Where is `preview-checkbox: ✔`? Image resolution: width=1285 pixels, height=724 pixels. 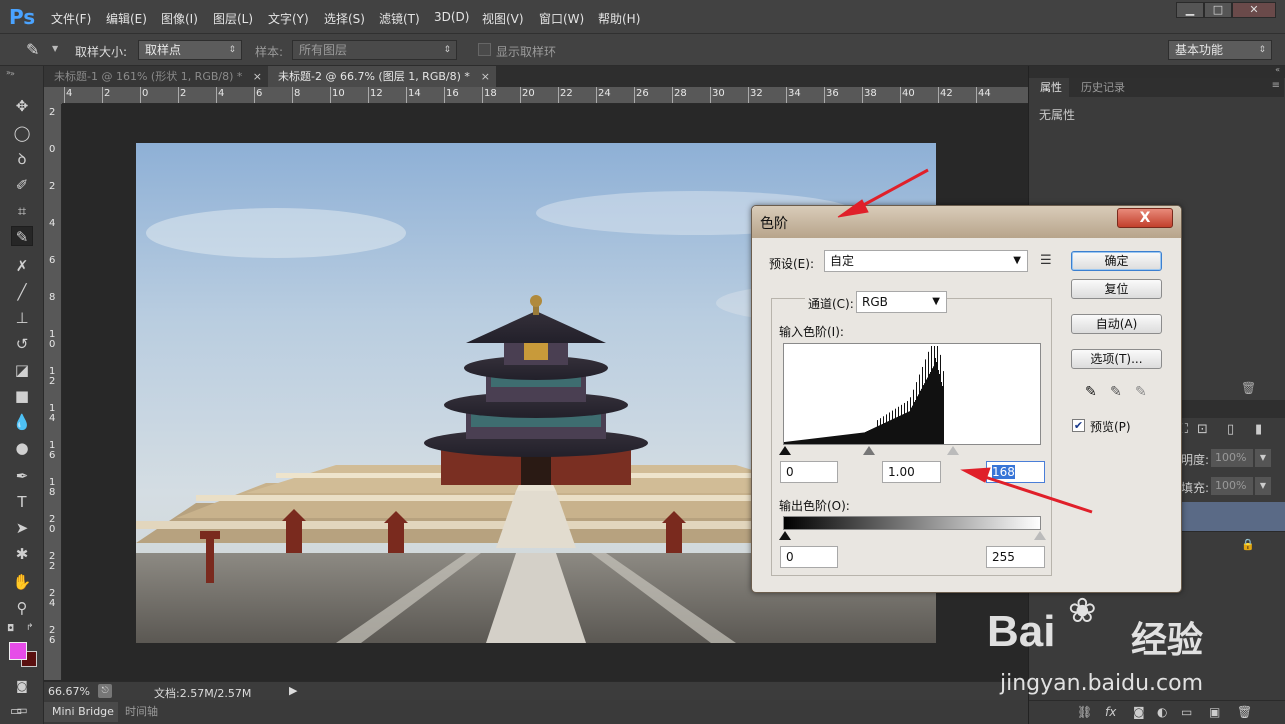 preview-checkbox: ✔ is located at coordinates (1078, 425).